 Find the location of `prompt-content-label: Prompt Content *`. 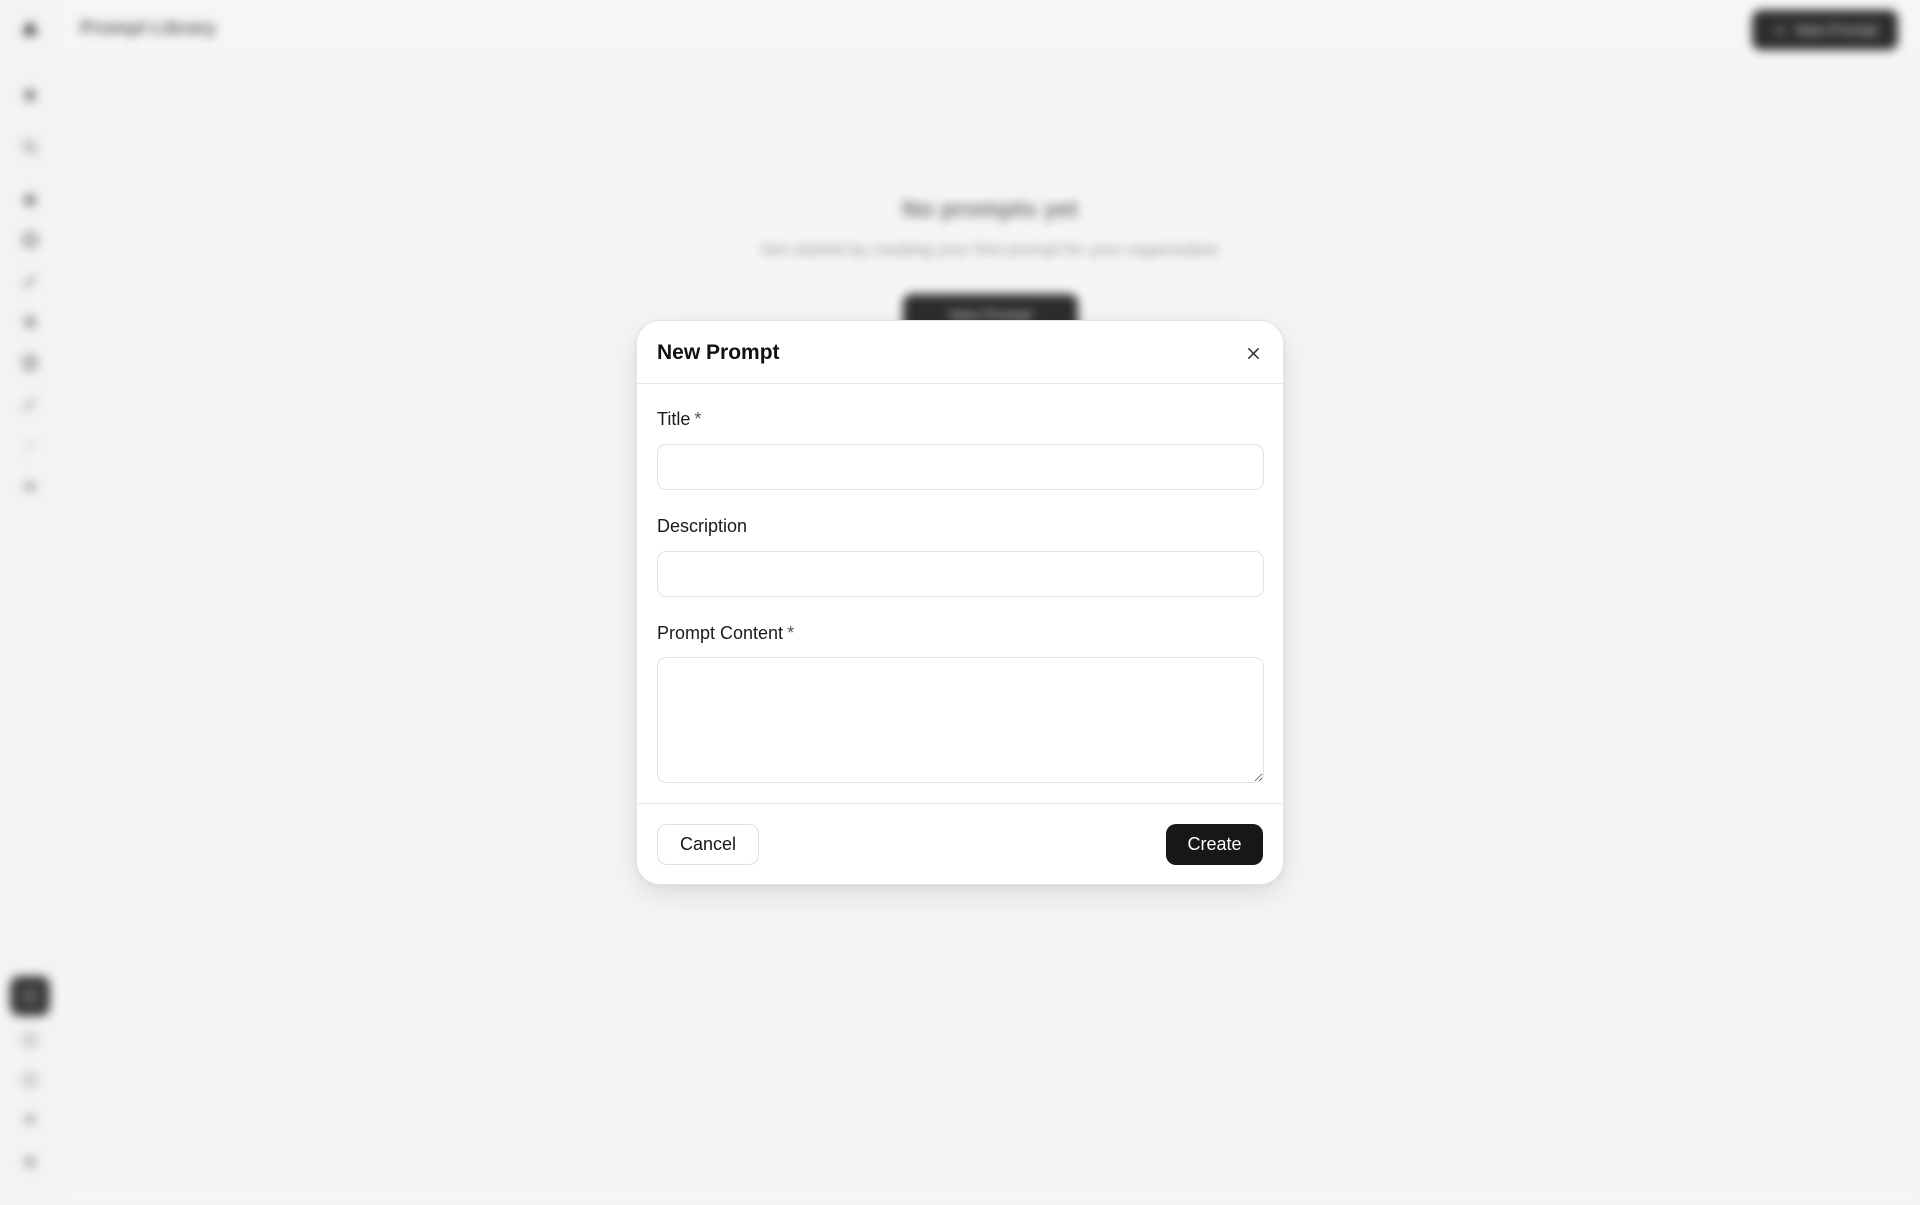

prompt-content-label: Prompt Content * is located at coordinates (725, 633).